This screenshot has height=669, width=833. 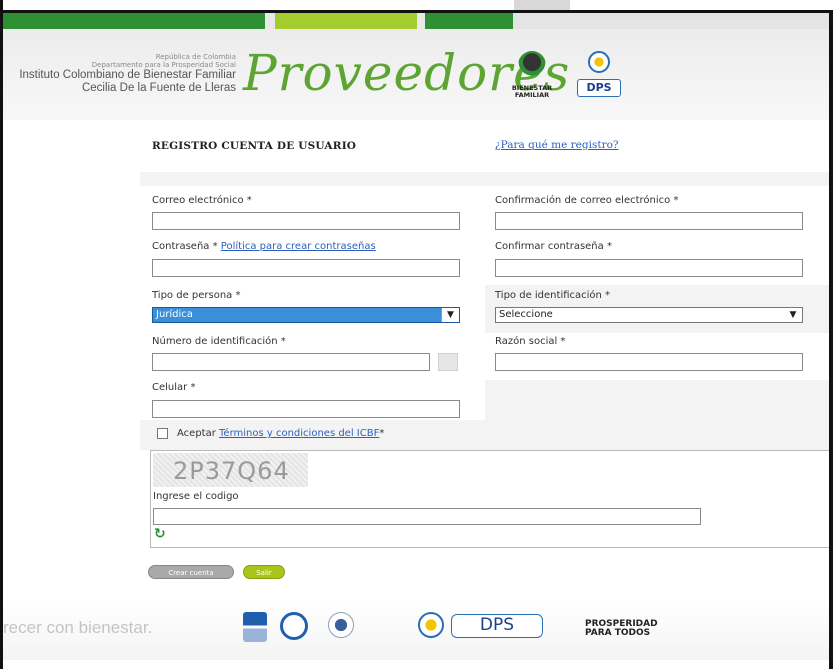 I want to click on window-frame-right, so click(x=831, y=339).